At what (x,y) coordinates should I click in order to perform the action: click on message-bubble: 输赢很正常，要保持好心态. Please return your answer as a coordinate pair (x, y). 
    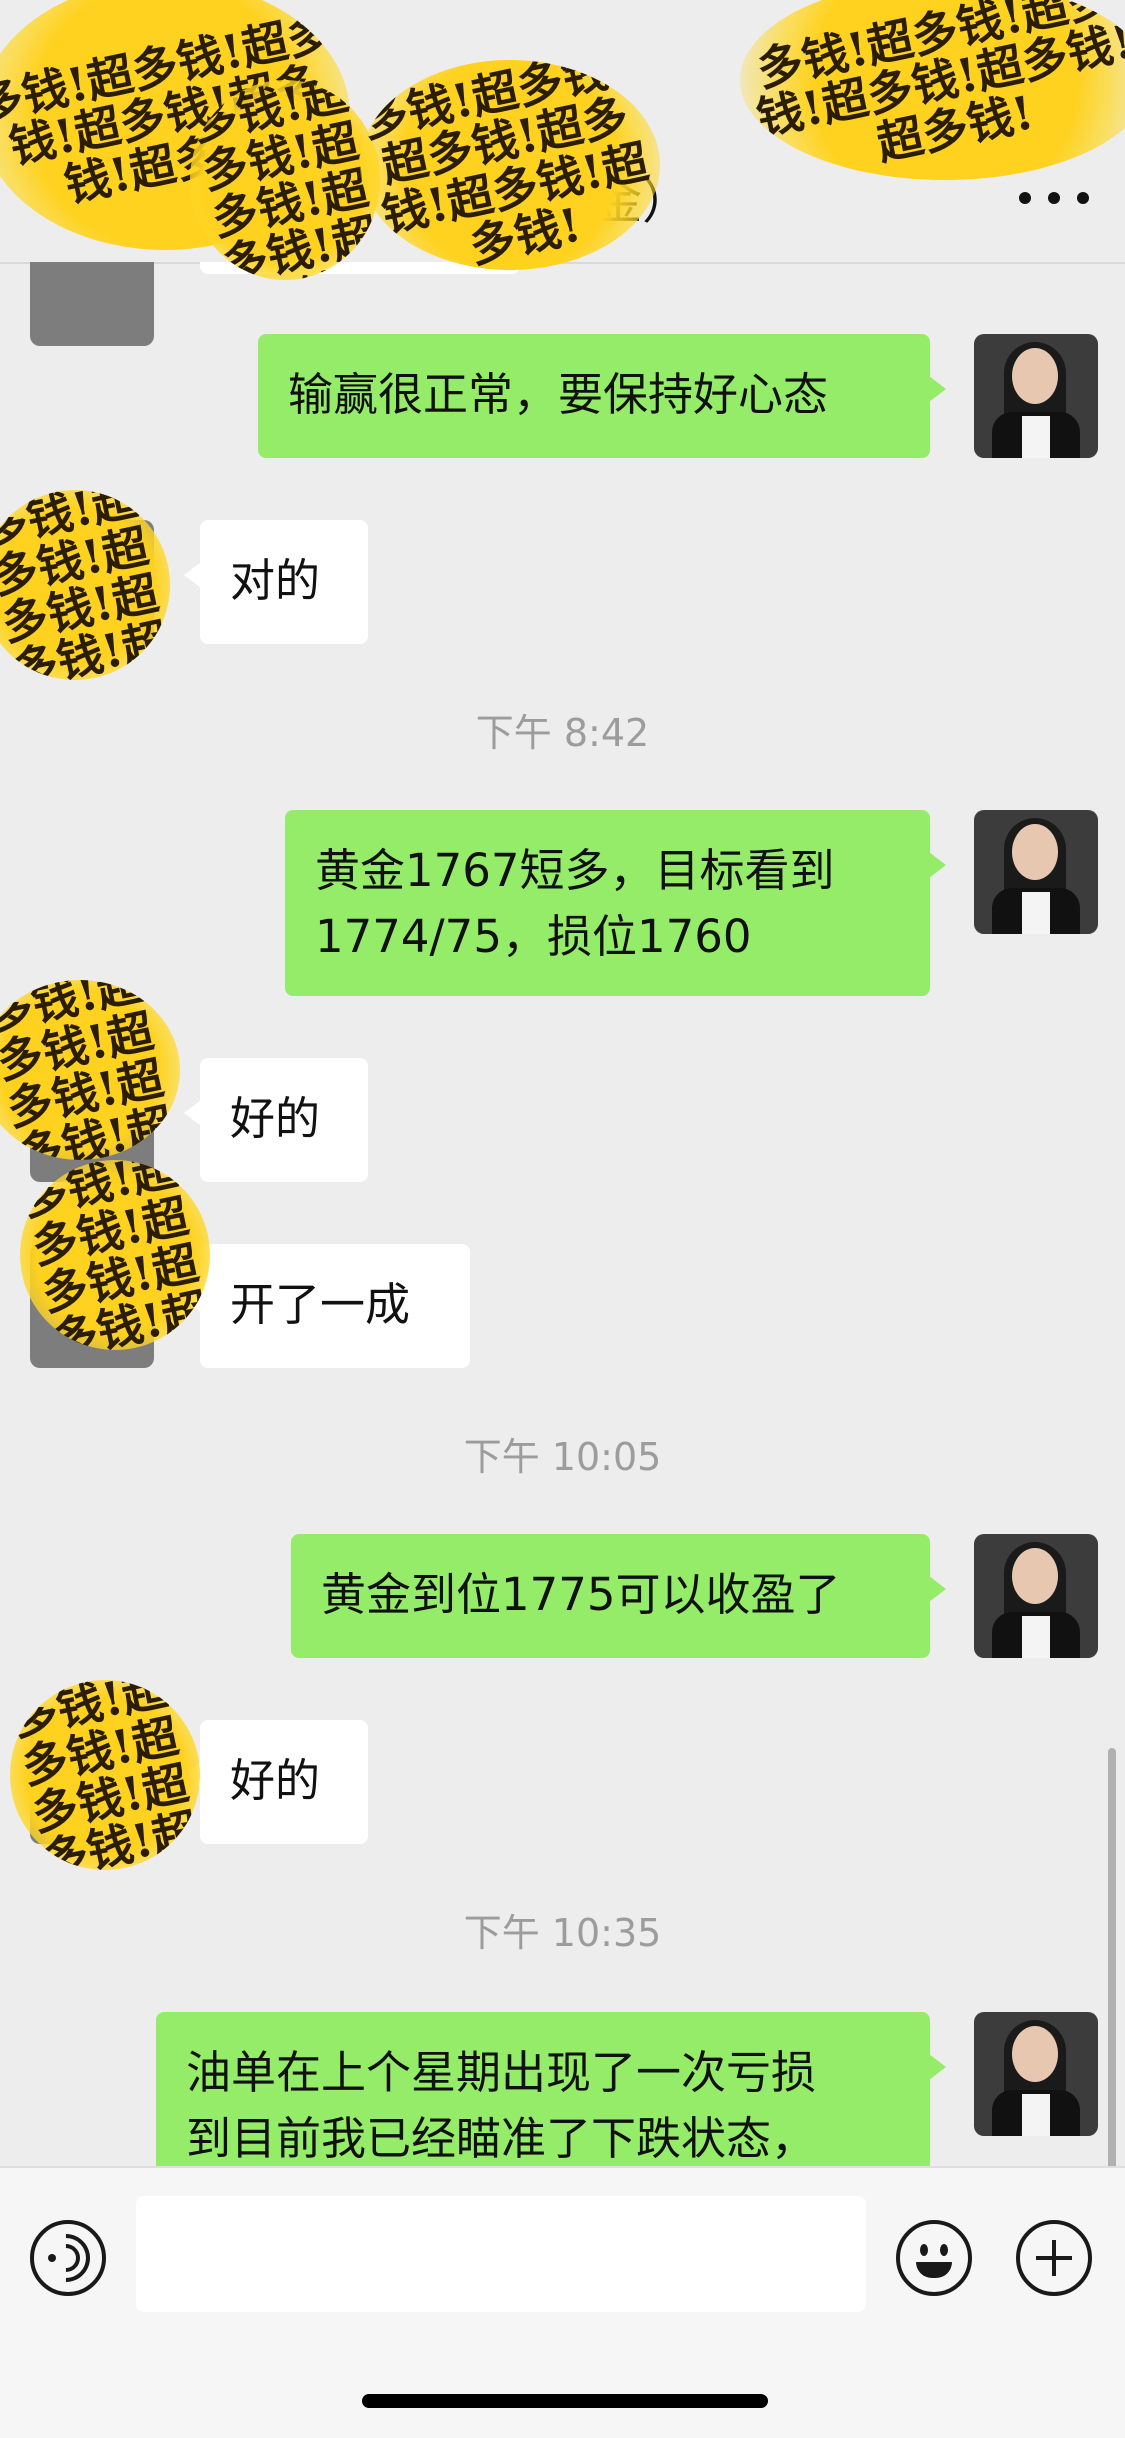
    Looking at the image, I should click on (602, 396).